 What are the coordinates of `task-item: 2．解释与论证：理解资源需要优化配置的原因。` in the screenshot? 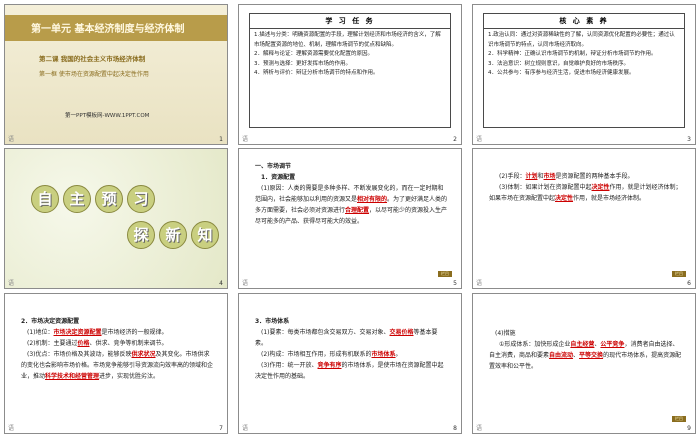 It's located at (314, 54).